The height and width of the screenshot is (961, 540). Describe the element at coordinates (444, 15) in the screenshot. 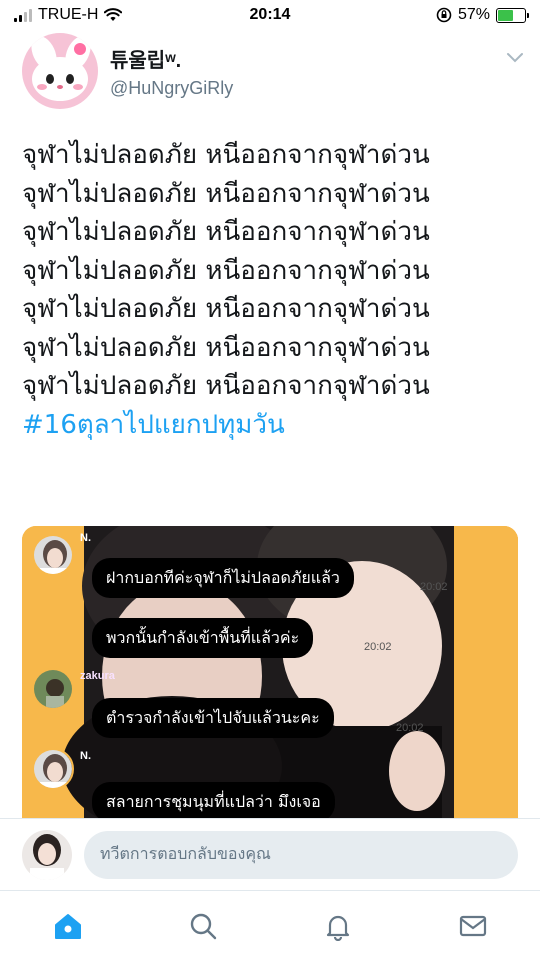

I see `orientation-lock-icon` at that location.